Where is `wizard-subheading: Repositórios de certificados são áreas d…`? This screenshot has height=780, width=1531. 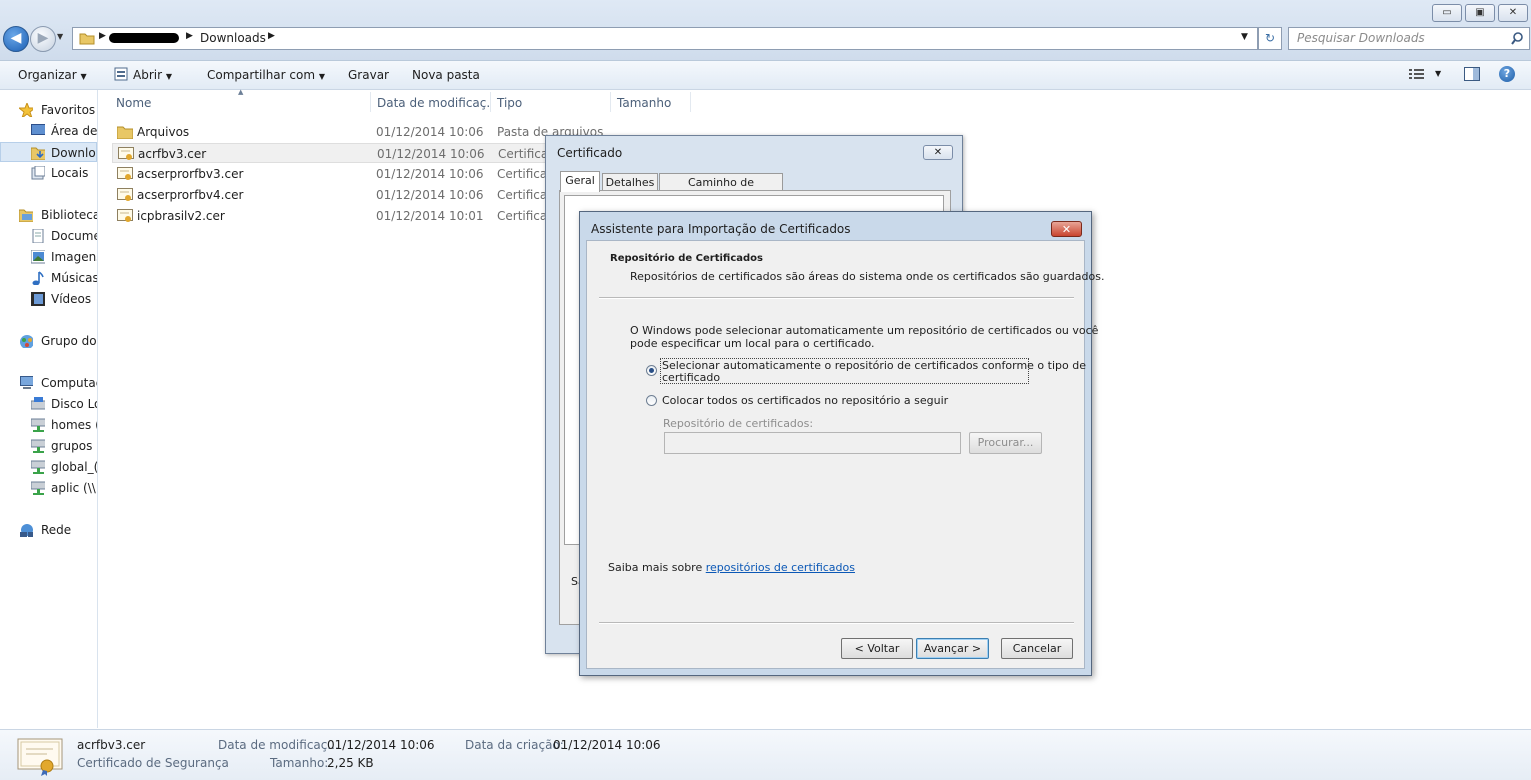
wizard-subheading: Repositórios de certificados são áreas d… is located at coordinates (867, 276).